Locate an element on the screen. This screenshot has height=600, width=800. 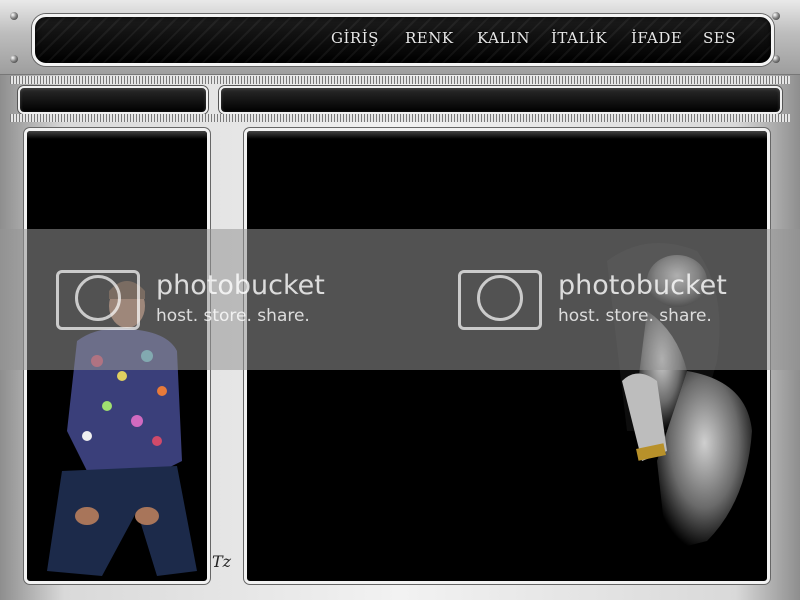
left-slot is located at coordinates (113, 100).